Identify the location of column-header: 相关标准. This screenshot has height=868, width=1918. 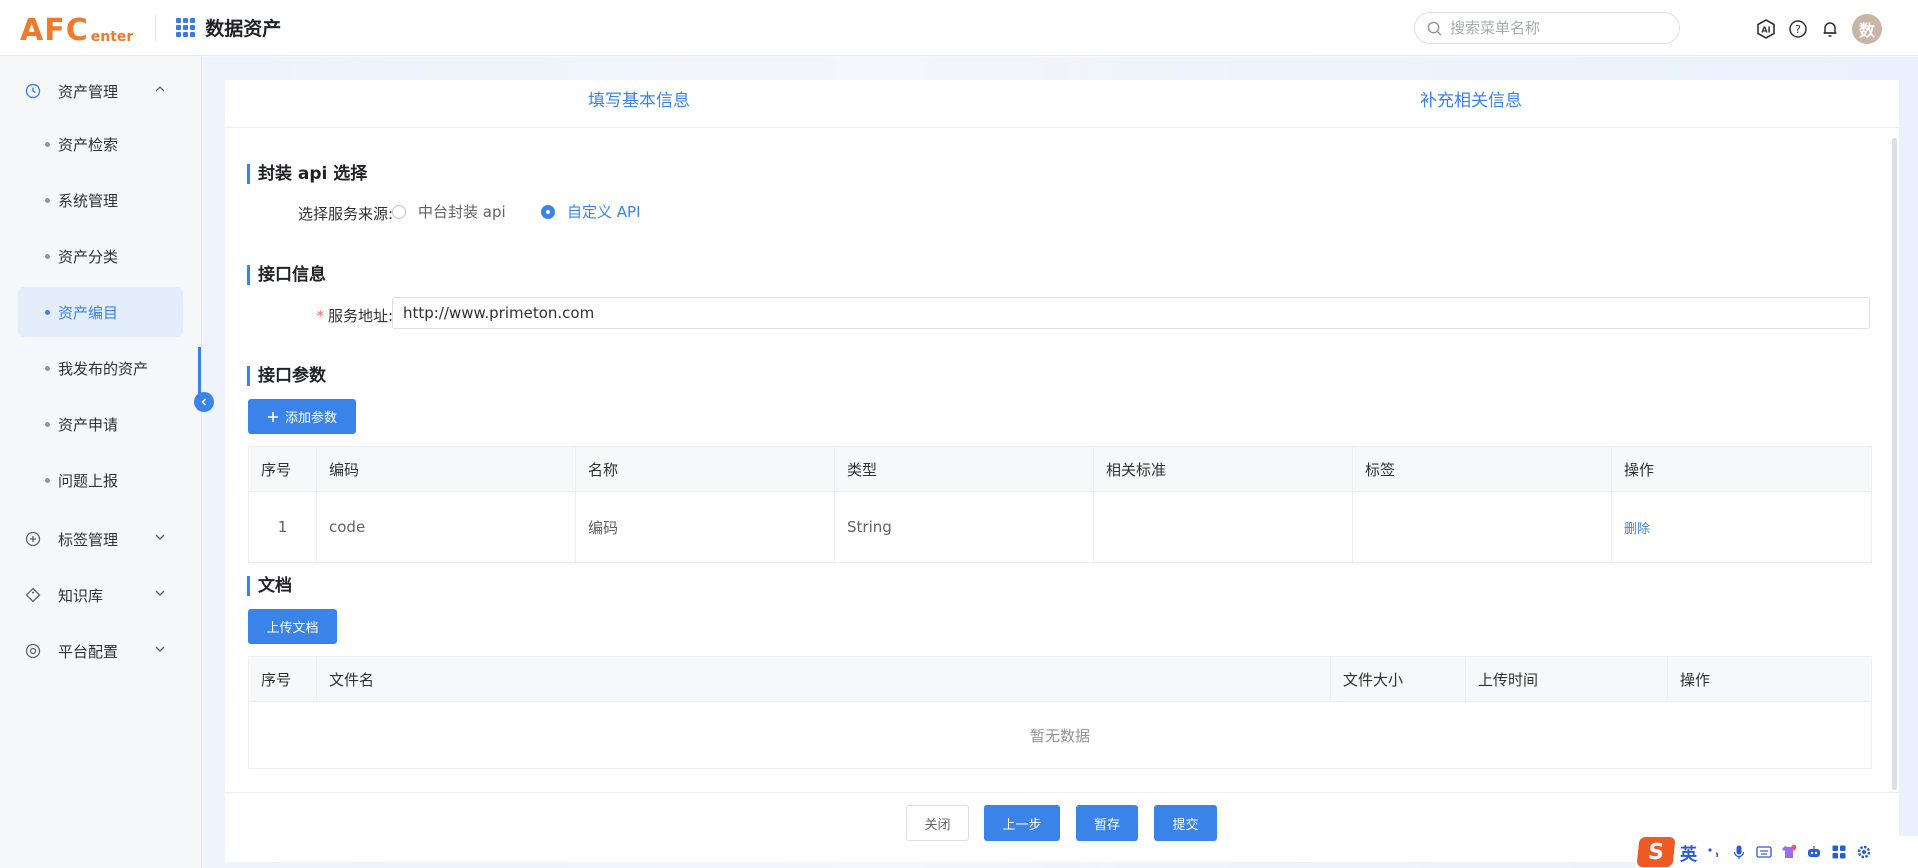
(1223, 469).